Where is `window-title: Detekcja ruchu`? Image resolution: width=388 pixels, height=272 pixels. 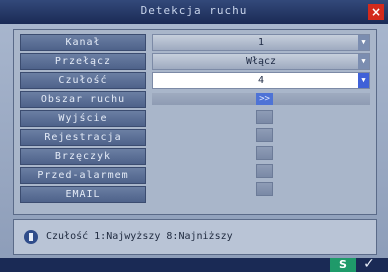 window-title: Detekcja ruchu is located at coordinates (194, 10).